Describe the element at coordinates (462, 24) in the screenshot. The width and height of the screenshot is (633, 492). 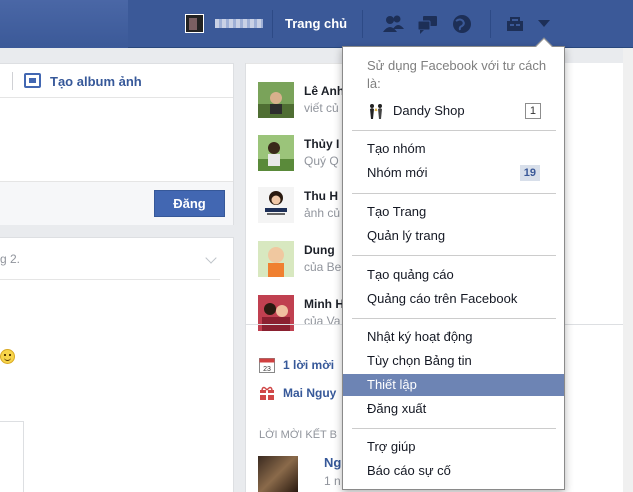
I see `notifications-globe-icon` at that location.